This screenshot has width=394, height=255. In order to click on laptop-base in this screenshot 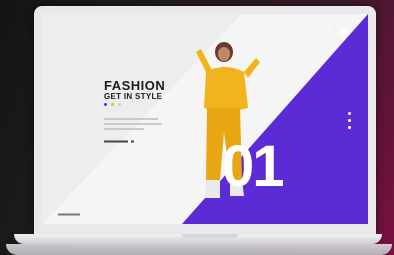, I will do `click(198, 239)`.